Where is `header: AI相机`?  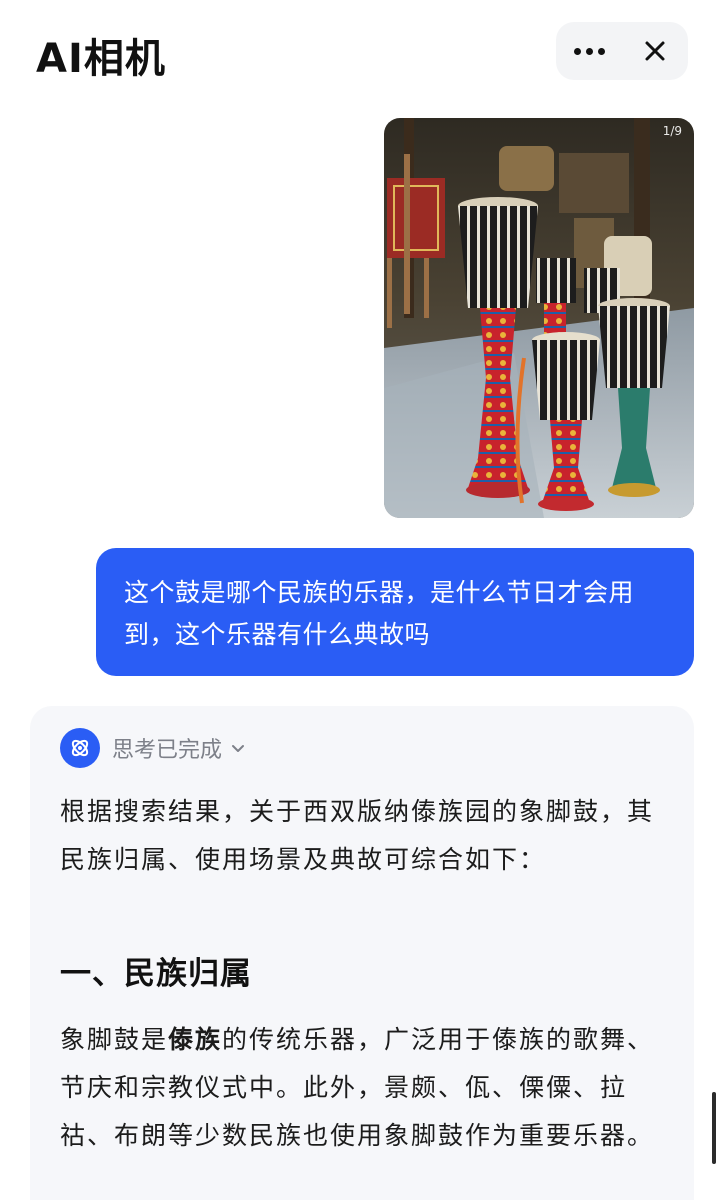
header: AI相机 is located at coordinates (362, 52).